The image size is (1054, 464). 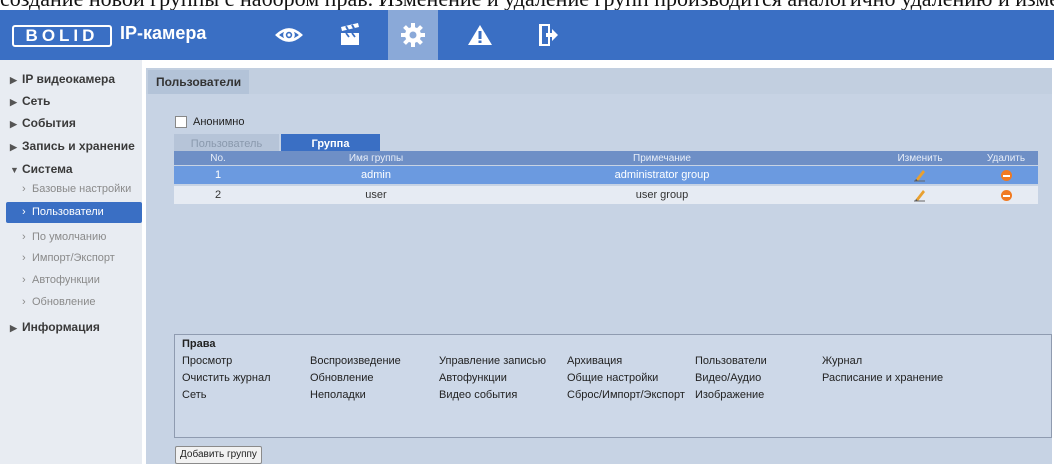 What do you see at coordinates (599, 81) in the screenshot?
I see `page-tab-bar: Пользователи` at bounding box center [599, 81].